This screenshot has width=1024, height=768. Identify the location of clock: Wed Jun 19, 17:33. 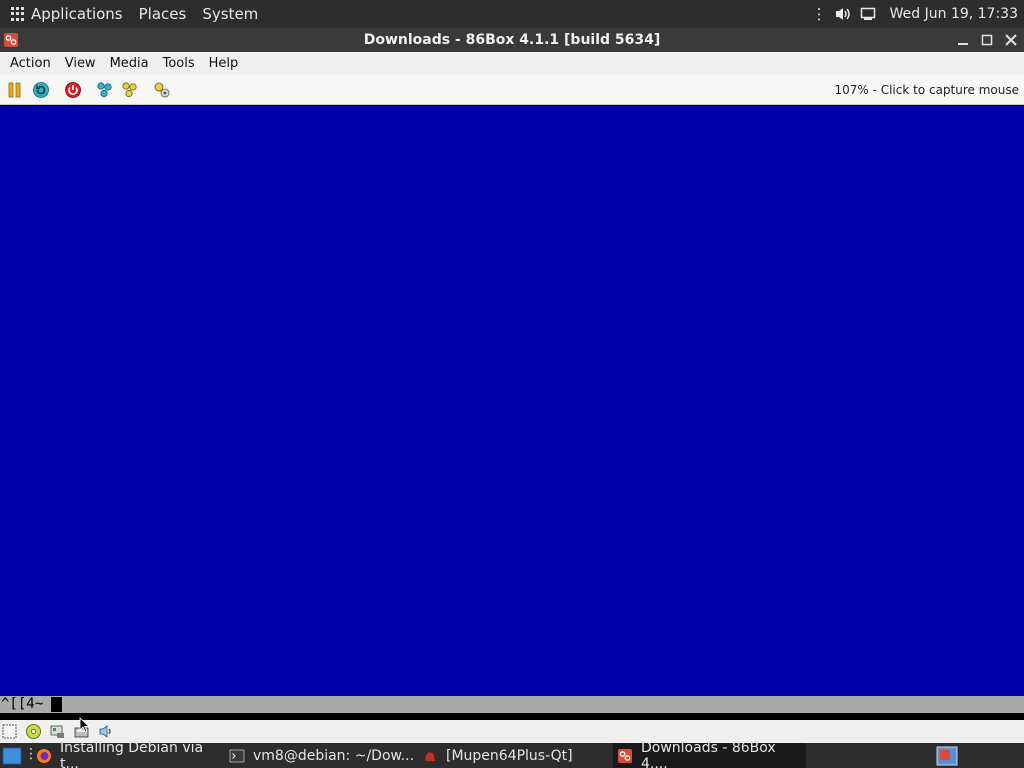
(954, 14).